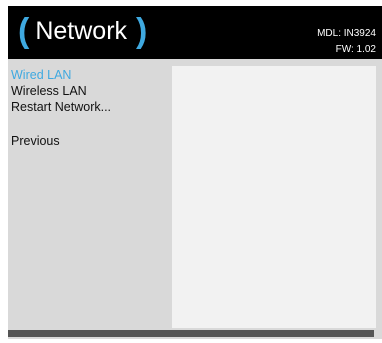 This screenshot has width=382, height=343. Describe the element at coordinates (346, 33) in the screenshot. I see `model-number: MDL: IN3924` at that location.